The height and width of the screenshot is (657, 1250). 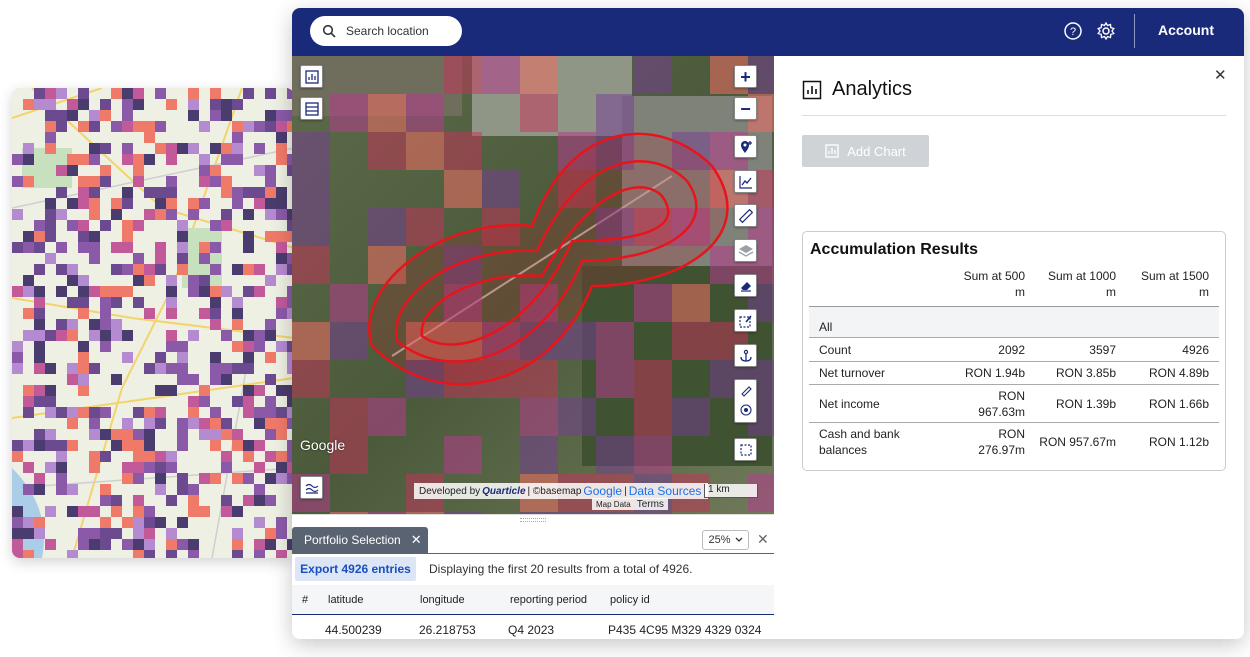 What do you see at coordinates (345, 600) in the screenshot?
I see `column-header: latitude` at bounding box center [345, 600].